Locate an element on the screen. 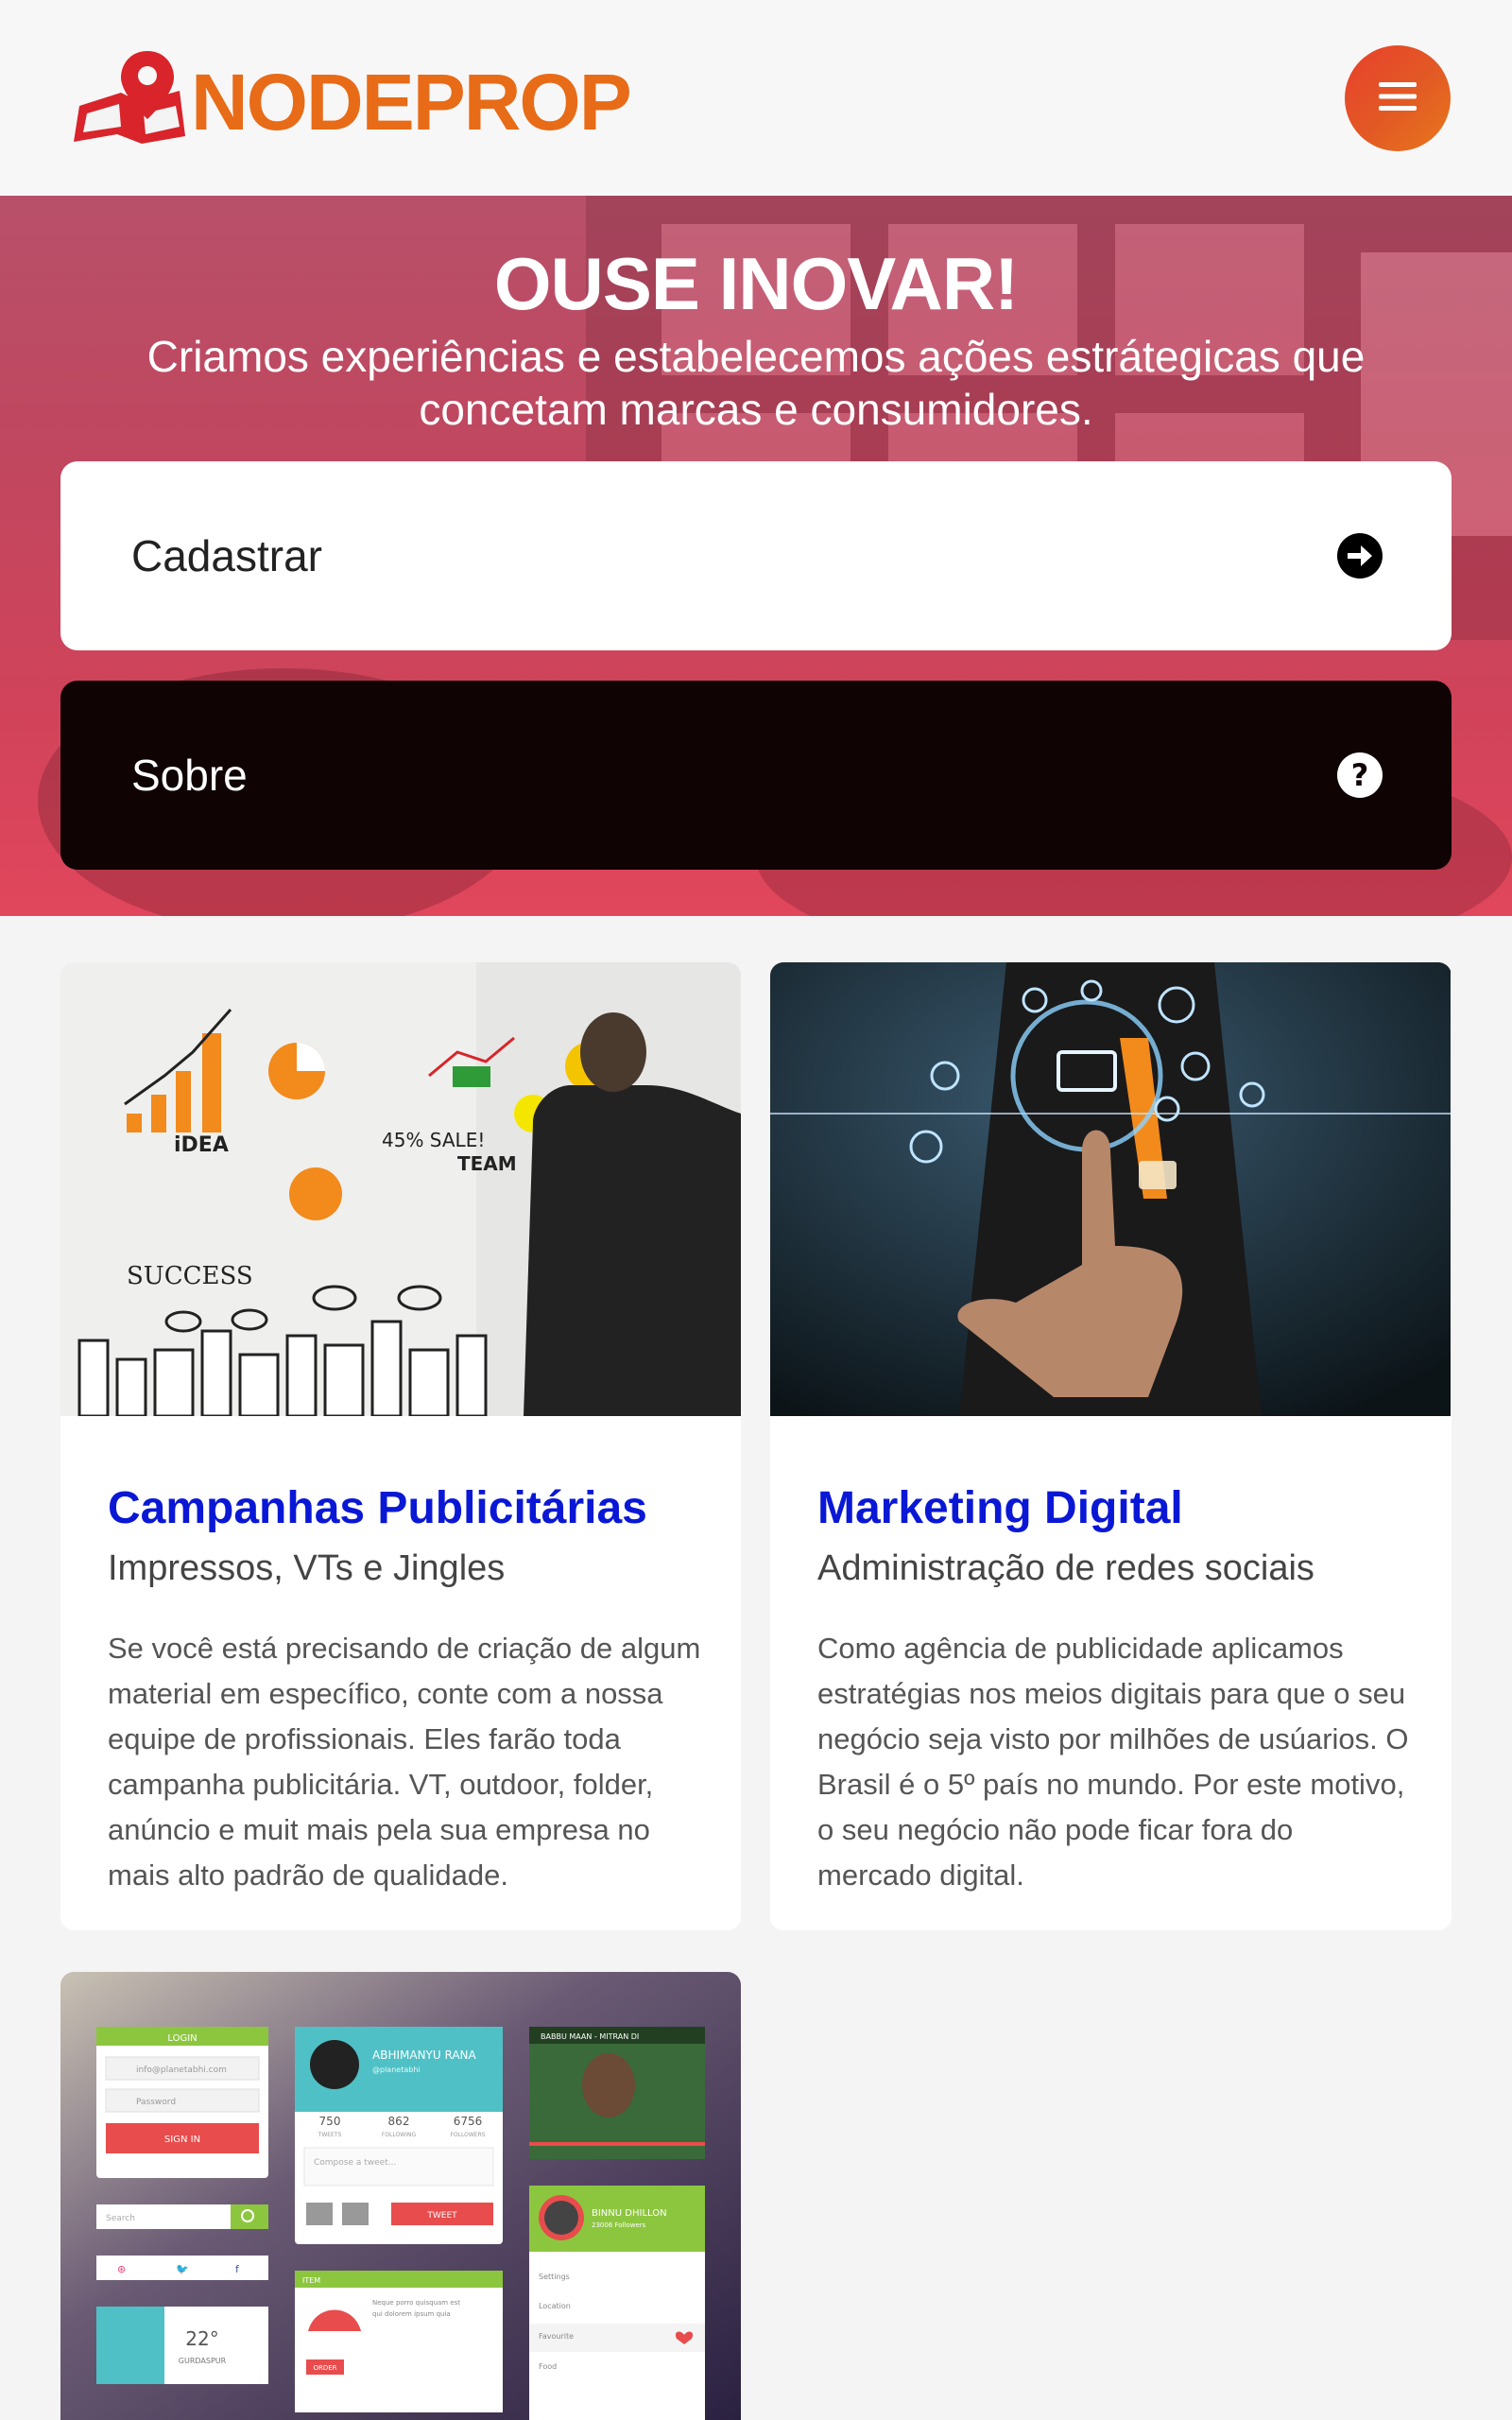 The height and width of the screenshot is (2420, 1512). svg-text: TEAM is located at coordinates (487, 1163).